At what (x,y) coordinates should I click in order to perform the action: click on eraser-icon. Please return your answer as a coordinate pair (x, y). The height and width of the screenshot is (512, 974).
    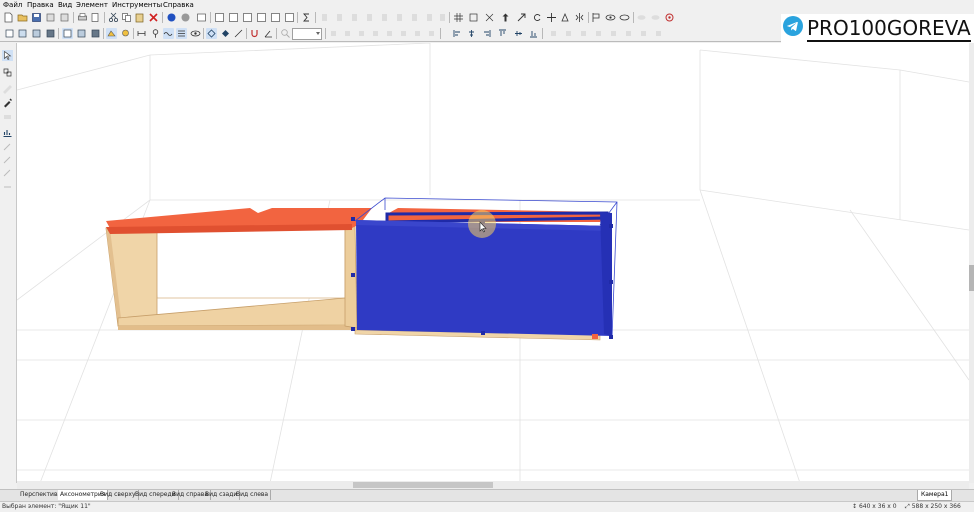
    Looking at the image, I should click on (7, 116).